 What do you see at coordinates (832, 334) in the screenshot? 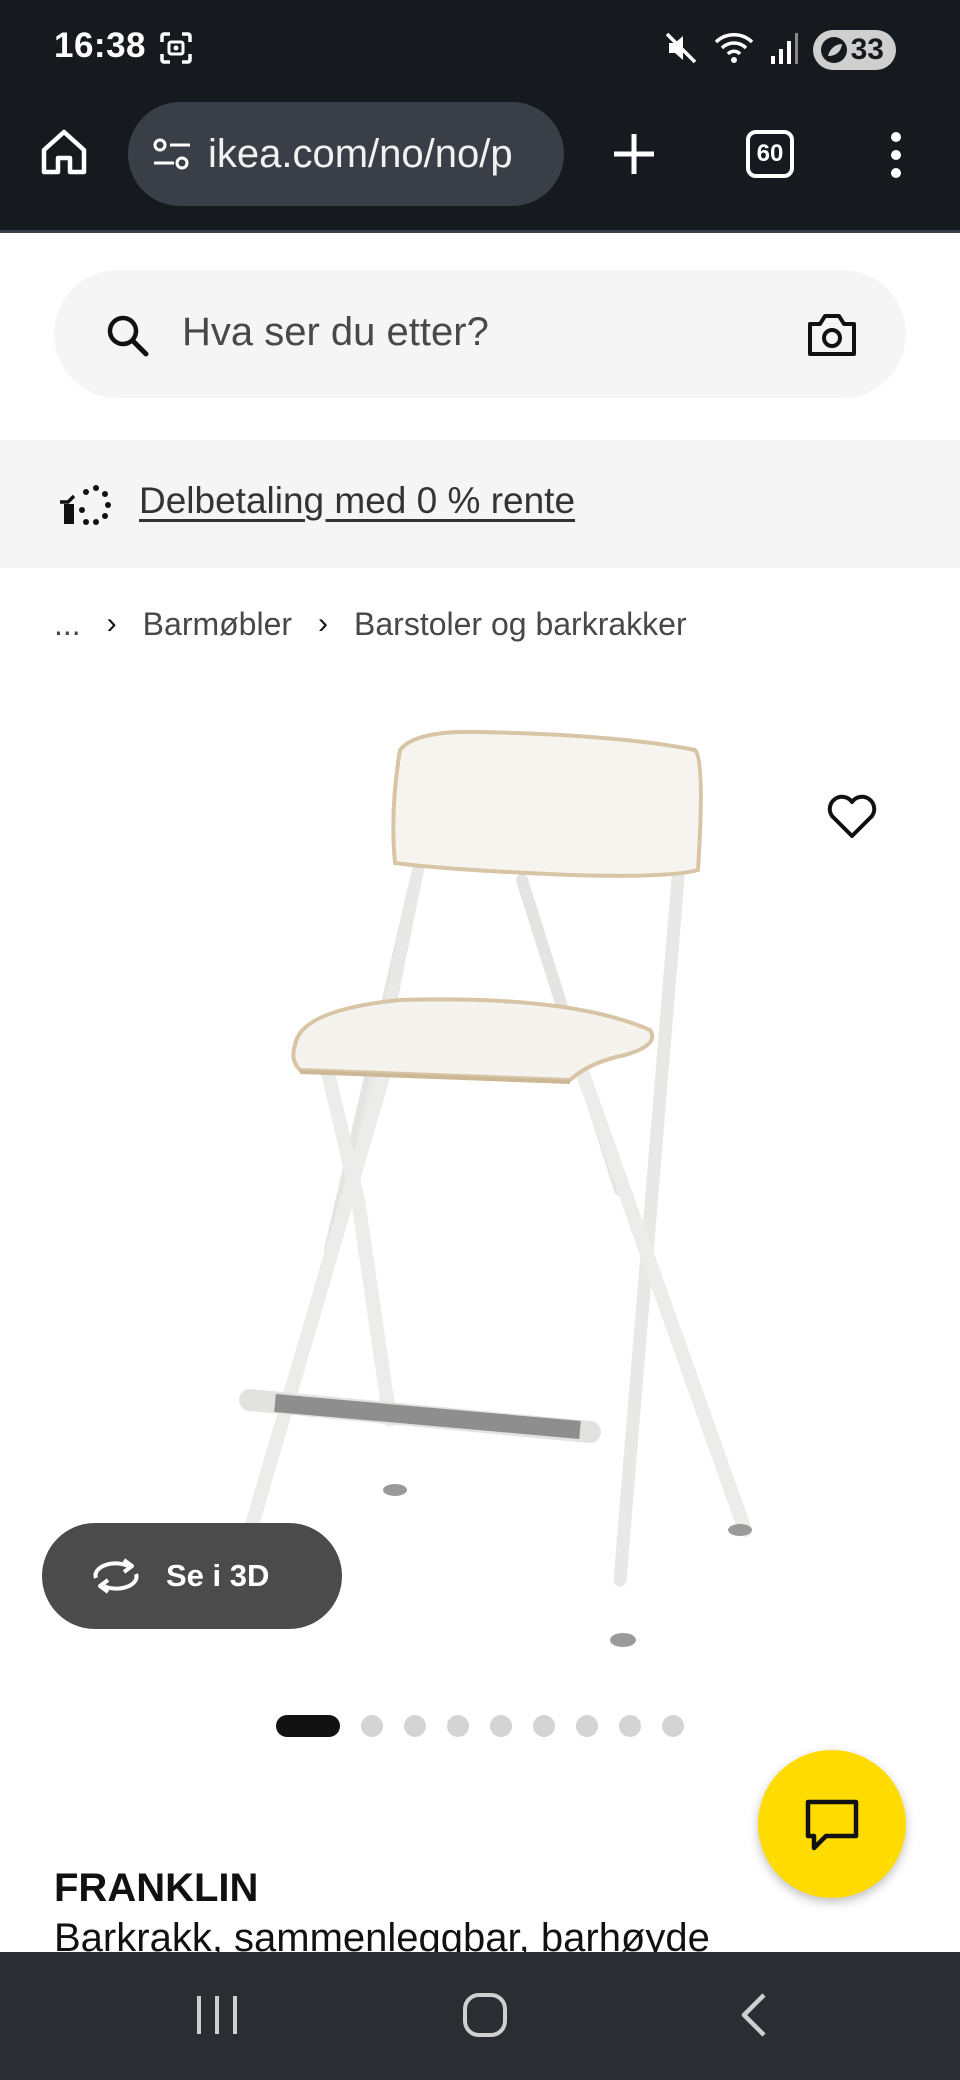
I see `camera-icon` at bounding box center [832, 334].